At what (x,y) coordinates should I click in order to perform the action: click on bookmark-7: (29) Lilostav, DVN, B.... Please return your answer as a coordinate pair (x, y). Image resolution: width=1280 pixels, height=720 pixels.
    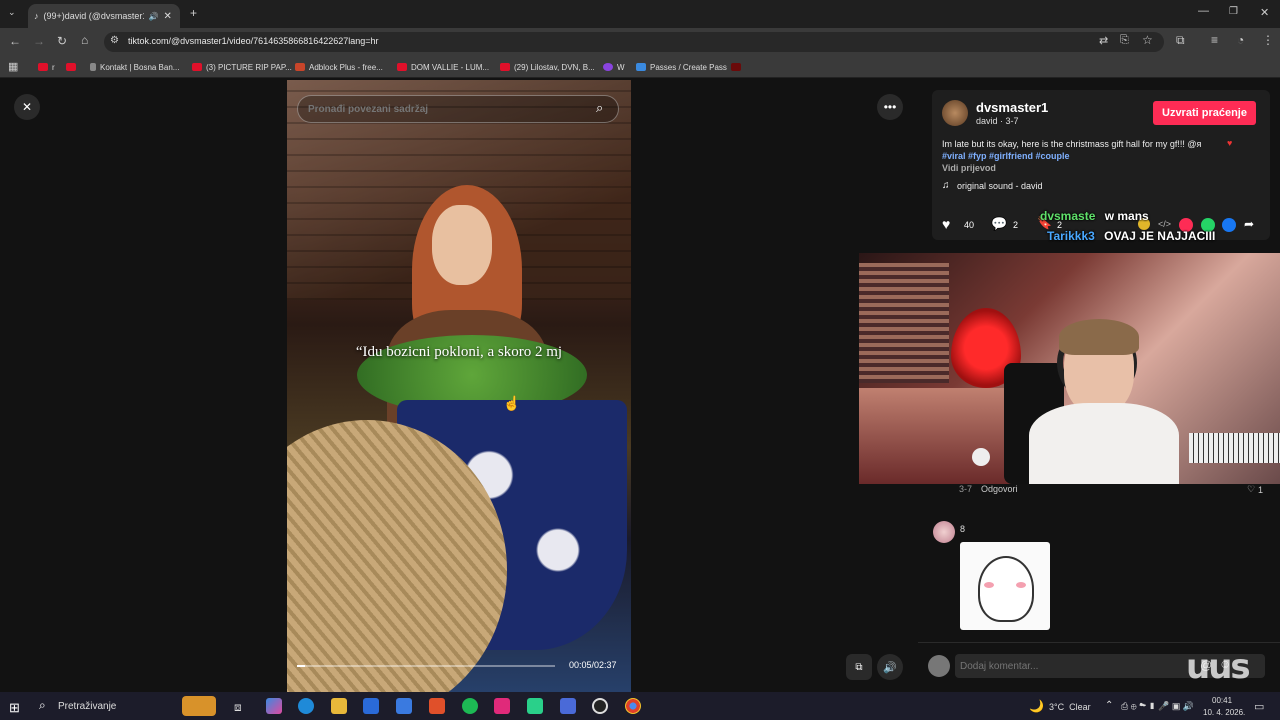
    Looking at the image, I should click on (547, 67).